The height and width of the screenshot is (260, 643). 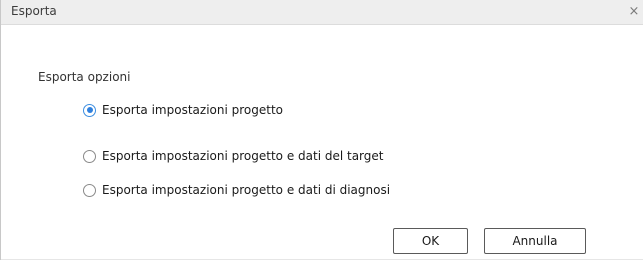 I want to click on window-title: Esporta, so click(x=34, y=11).